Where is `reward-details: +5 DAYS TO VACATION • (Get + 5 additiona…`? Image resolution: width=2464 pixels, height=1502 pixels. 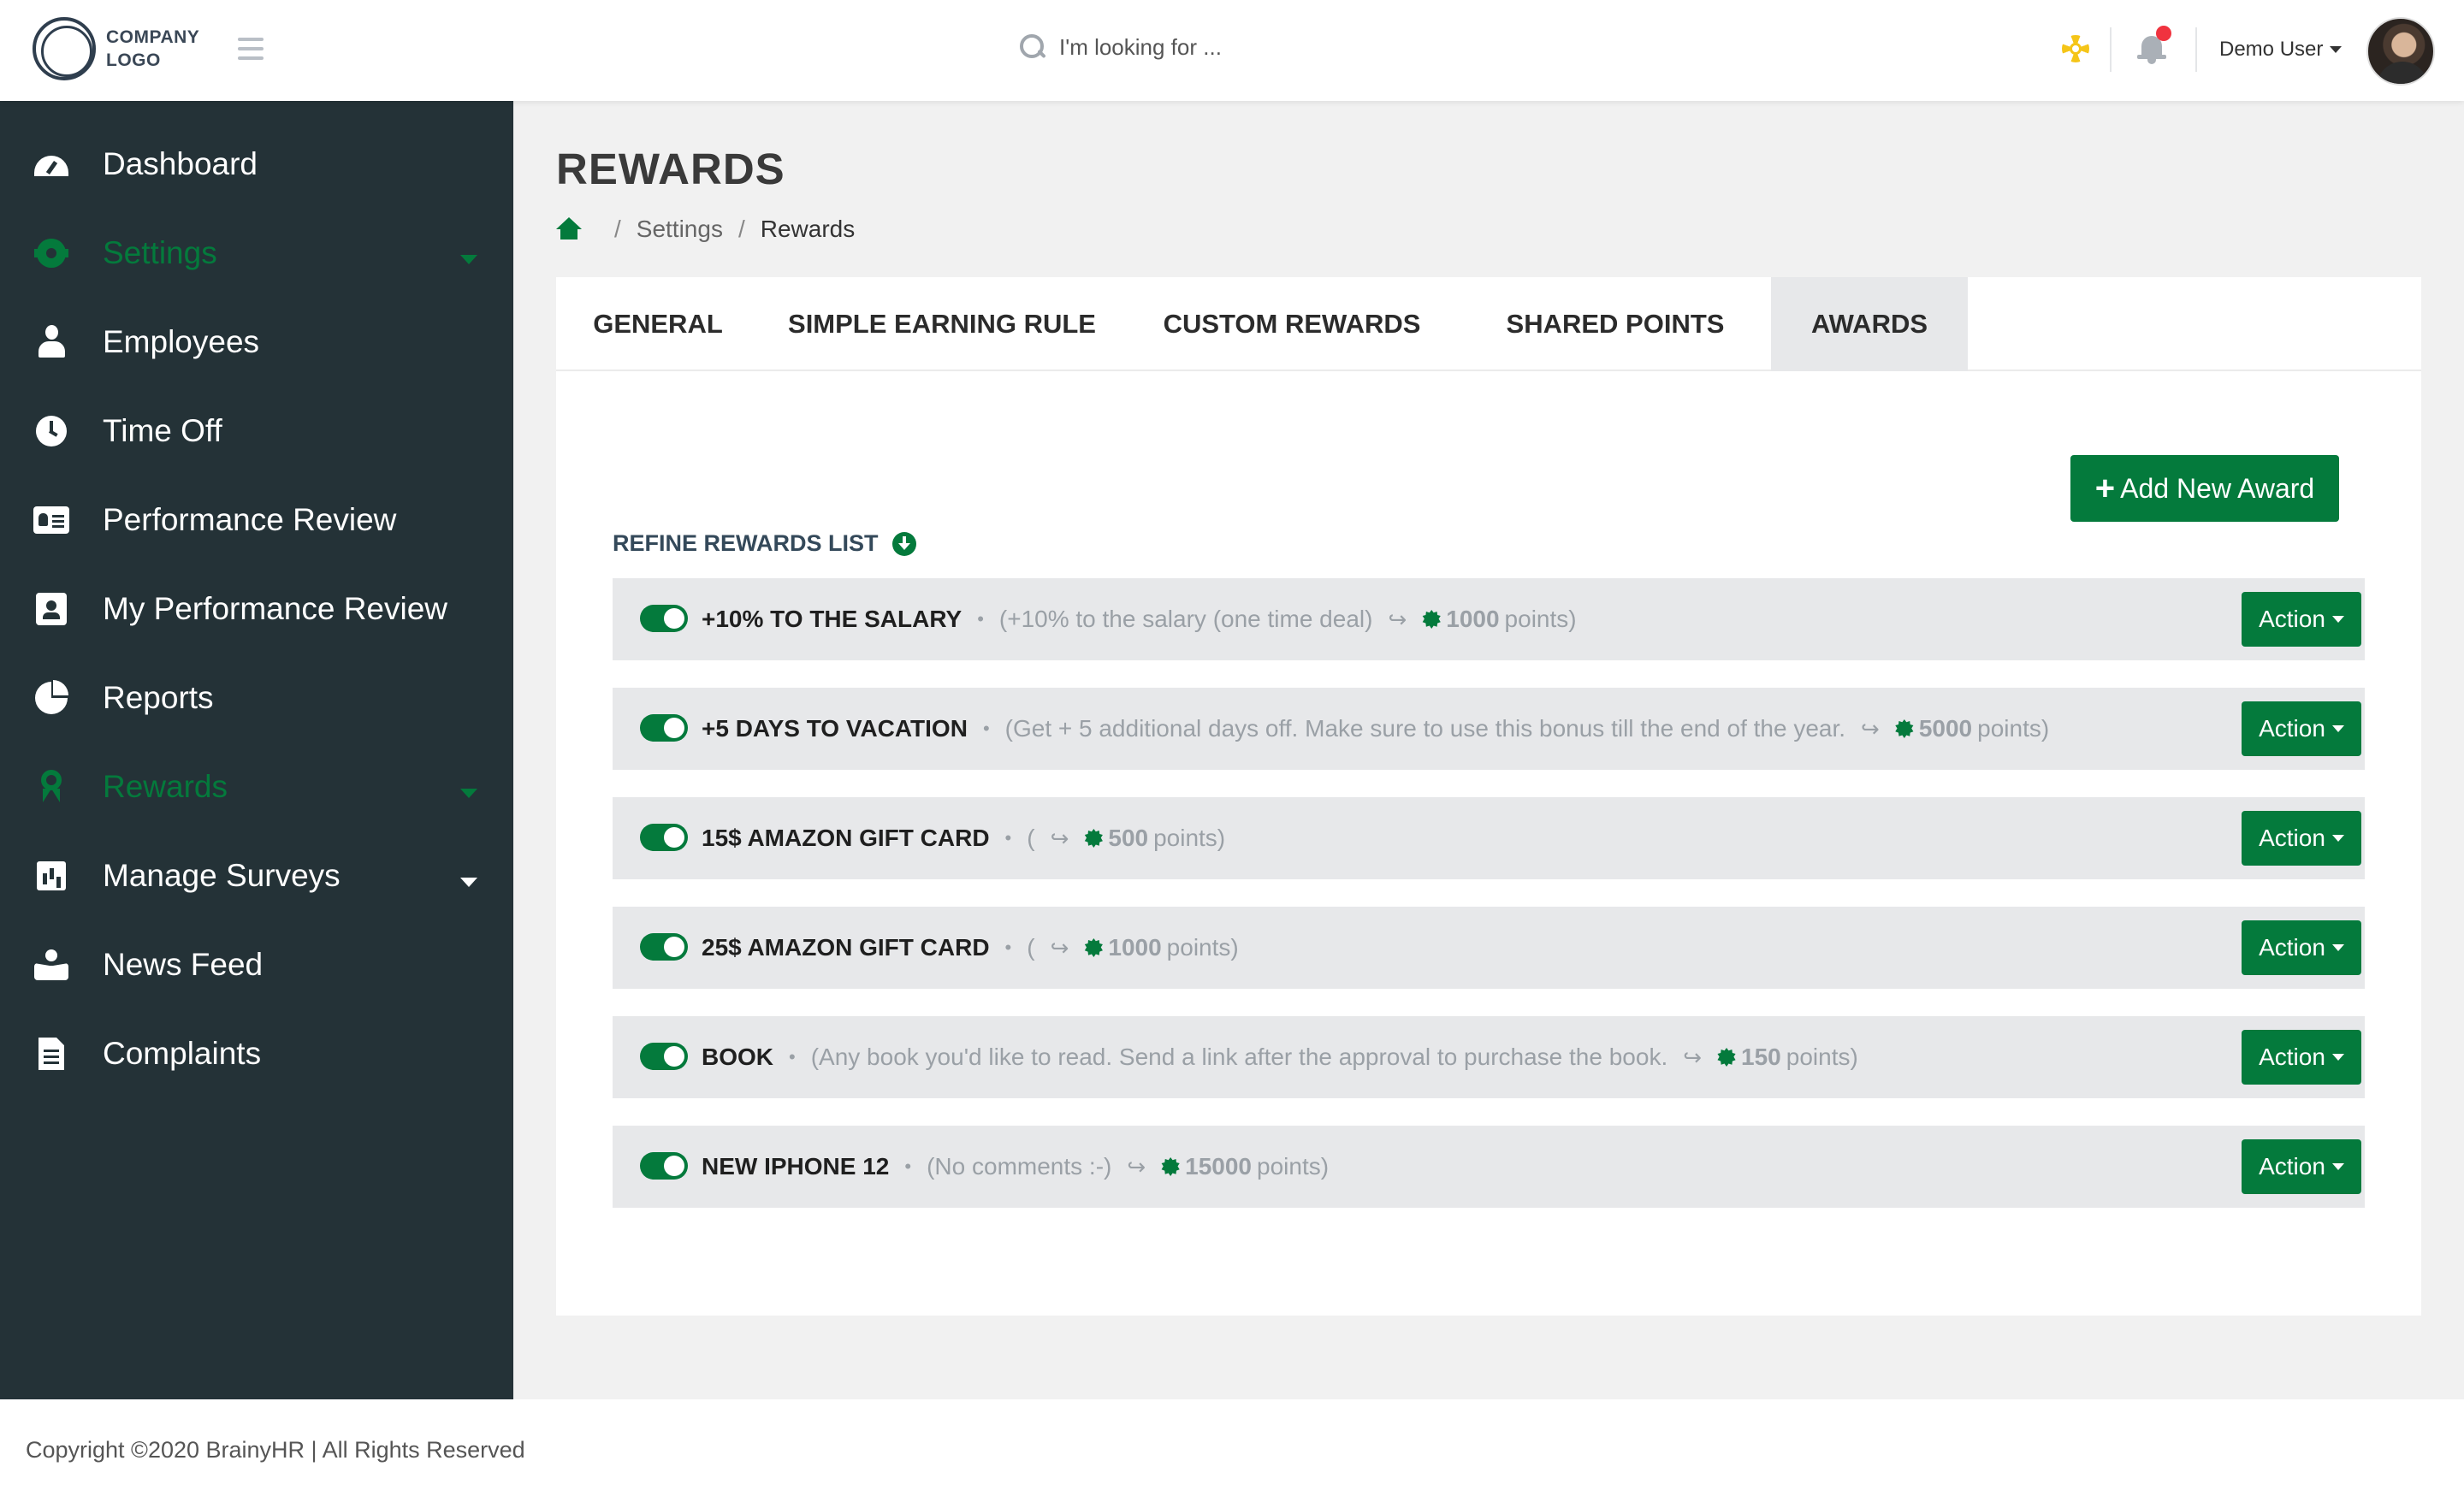
reward-details: +5 DAYS TO VACATION • (Get + 5 additiona… is located at coordinates (1375, 729).